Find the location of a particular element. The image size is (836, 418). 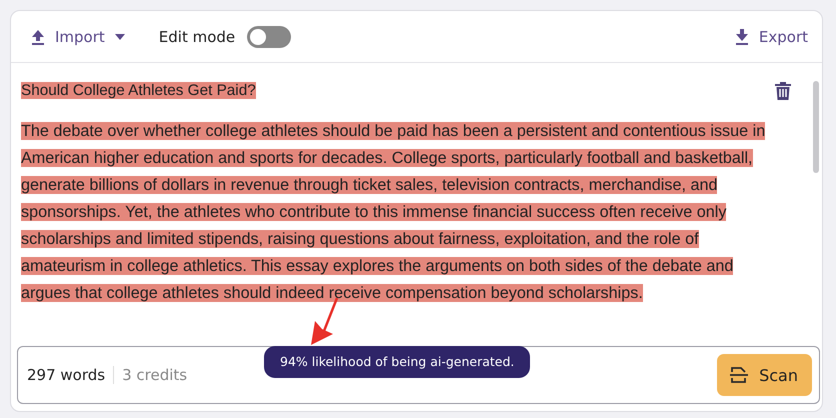

export-button: Export is located at coordinates (771, 37).